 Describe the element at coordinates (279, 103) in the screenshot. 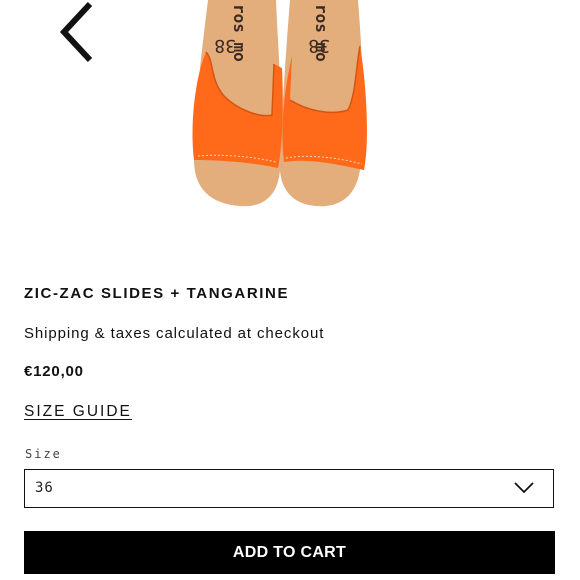

I see `sandals-image: ros mo 38 ros mo 38` at that location.